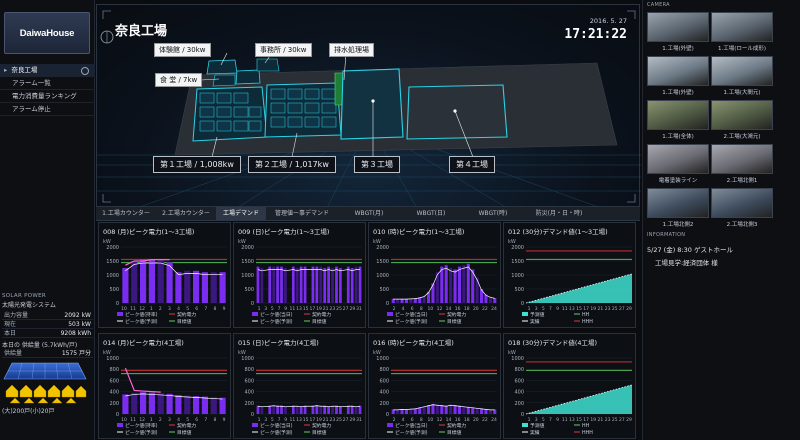  What do you see at coordinates (658, 5) in the screenshot?
I see `camera-section-title: CAMERA` at bounding box center [658, 5].